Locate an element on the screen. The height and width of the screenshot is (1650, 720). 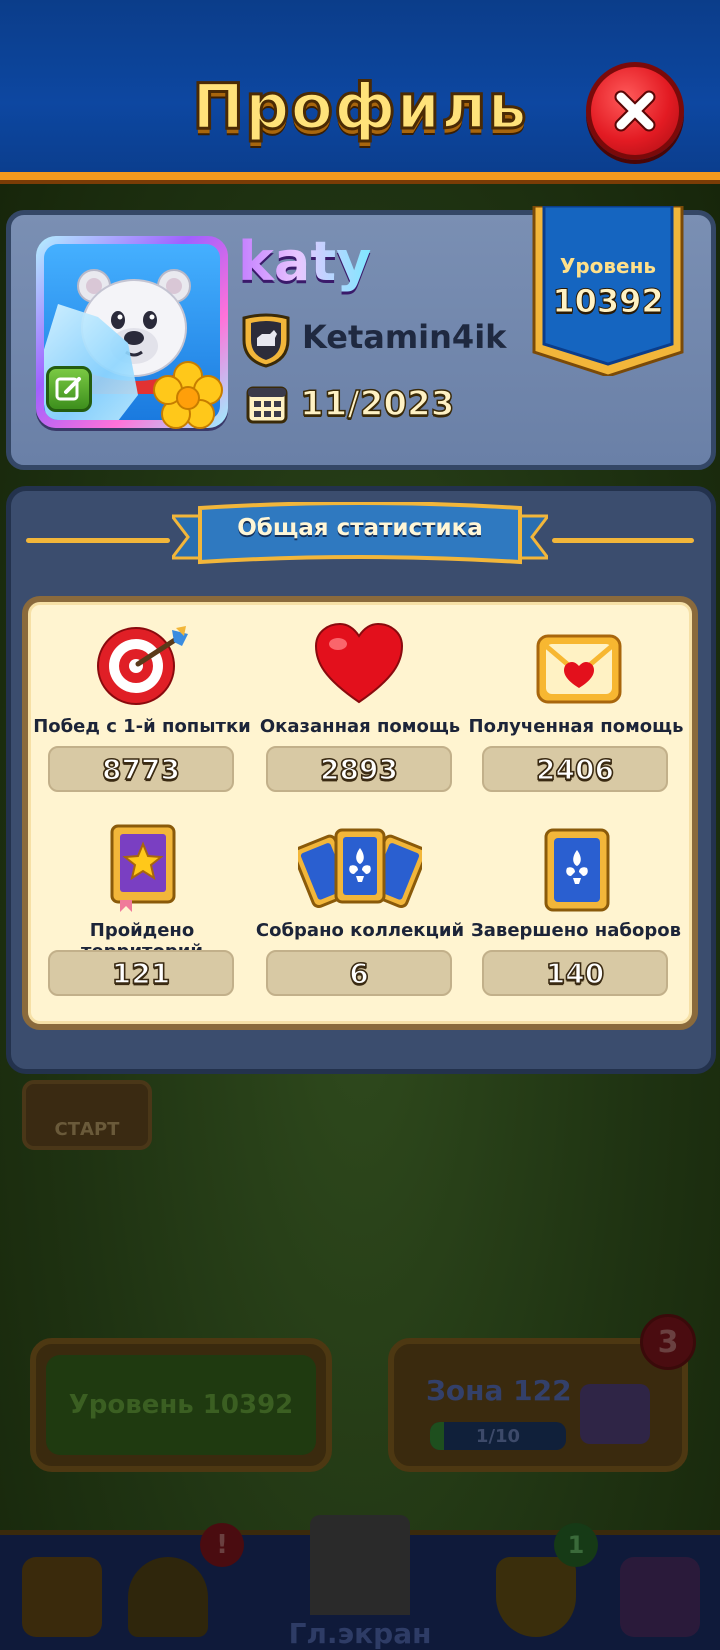
background-zone-progress: 1/10 is located at coordinates (498, 1436).